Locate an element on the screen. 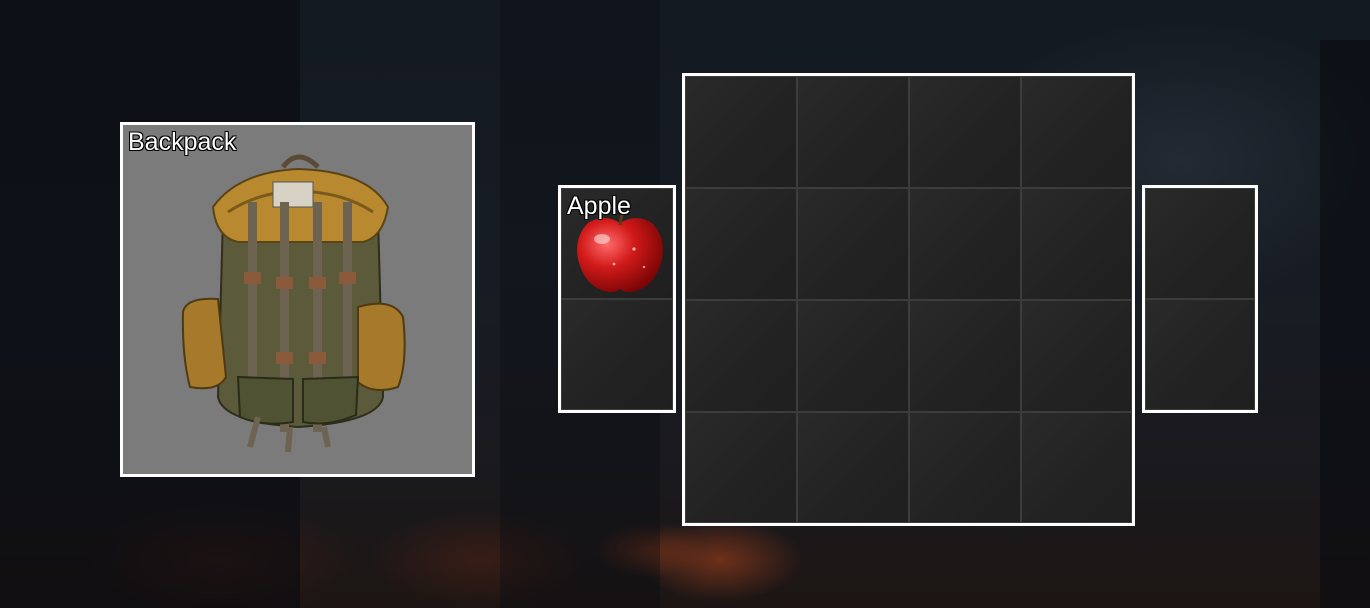  backpack-icon is located at coordinates (298, 302).